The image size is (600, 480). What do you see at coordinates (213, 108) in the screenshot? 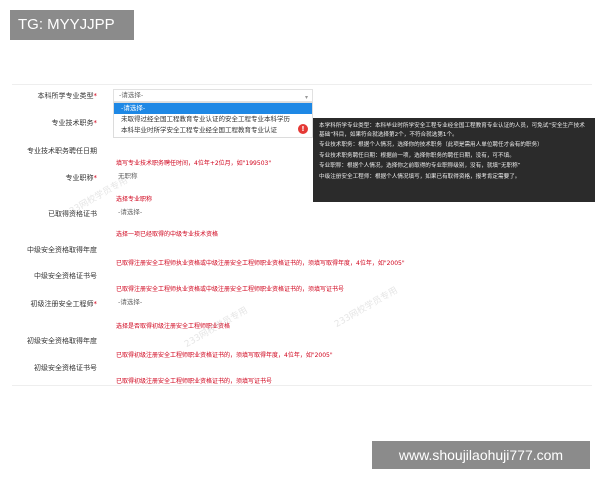
I see `dropdown-option: -请选择-` at bounding box center [213, 108].